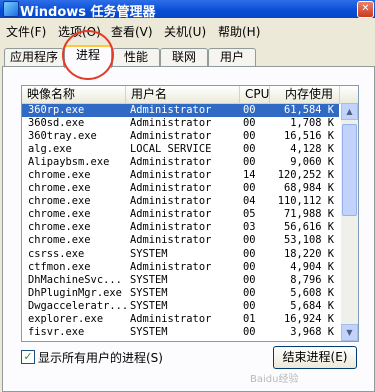 This screenshot has width=375, height=392. What do you see at coordinates (308, 318) in the screenshot?
I see `process-memory-cell: 16,924 K` at bounding box center [308, 318].